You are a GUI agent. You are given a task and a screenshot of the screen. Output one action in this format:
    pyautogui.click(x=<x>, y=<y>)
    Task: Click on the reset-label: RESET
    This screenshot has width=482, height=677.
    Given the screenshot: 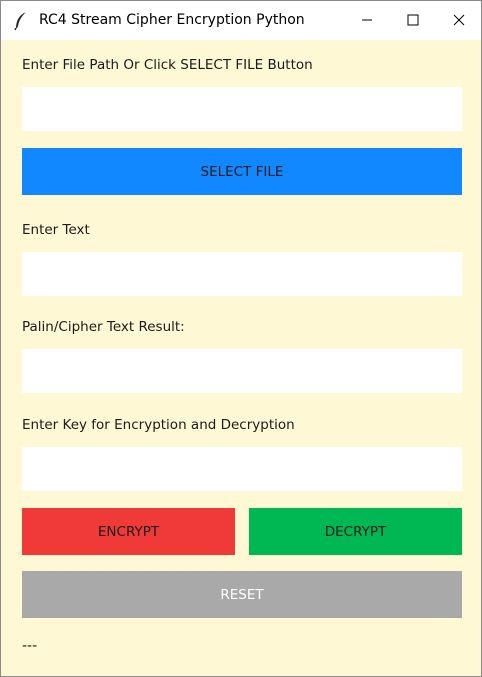 What is the action you would take?
    pyautogui.click(x=242, y=594)
    